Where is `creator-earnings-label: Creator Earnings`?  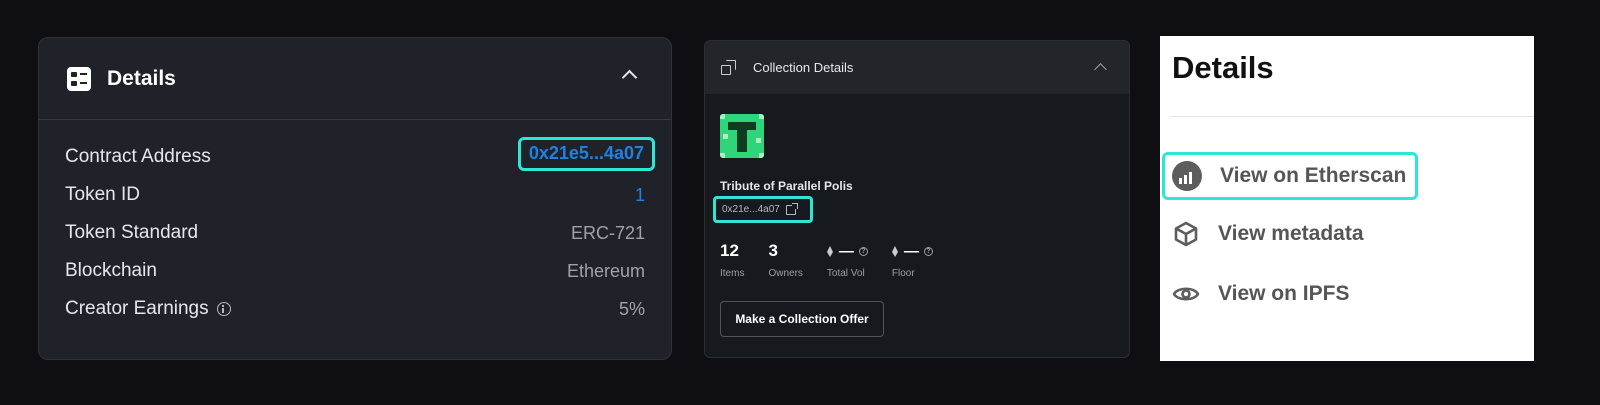 creator-earnings-label: Creator Earnings is located at coordinates (137, 308).